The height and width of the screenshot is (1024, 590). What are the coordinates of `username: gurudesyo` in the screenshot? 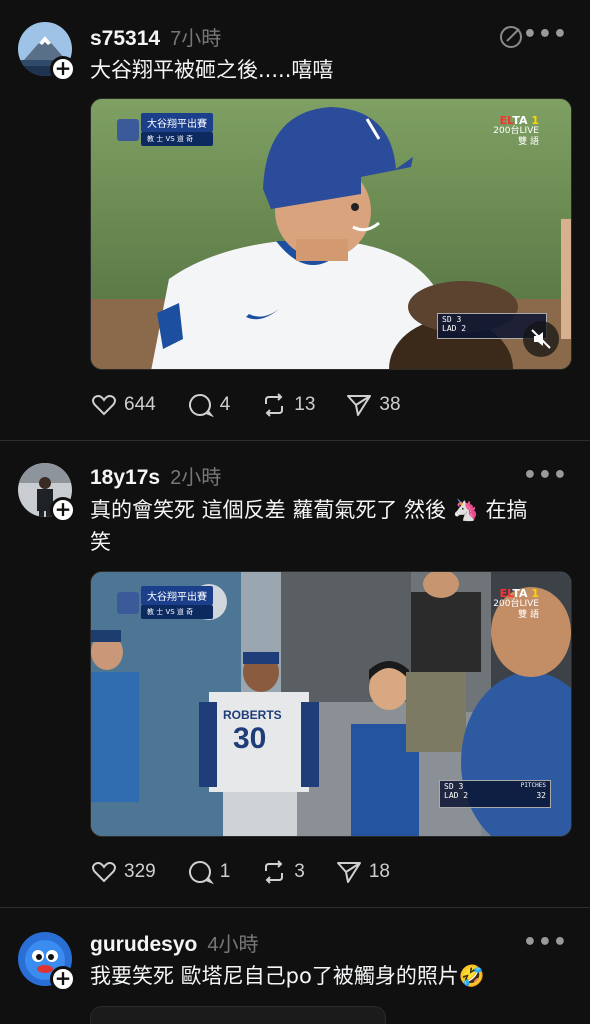 It's located at (143, 945).